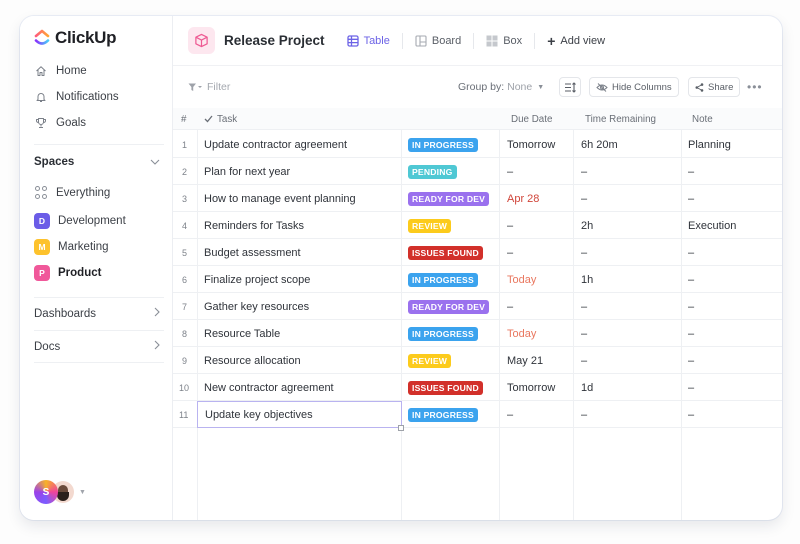  What do you see at coordinates (252, 252) in the screenshot?
I see `task-name-cell: Budget assessment` at bounding box center [252, 252].